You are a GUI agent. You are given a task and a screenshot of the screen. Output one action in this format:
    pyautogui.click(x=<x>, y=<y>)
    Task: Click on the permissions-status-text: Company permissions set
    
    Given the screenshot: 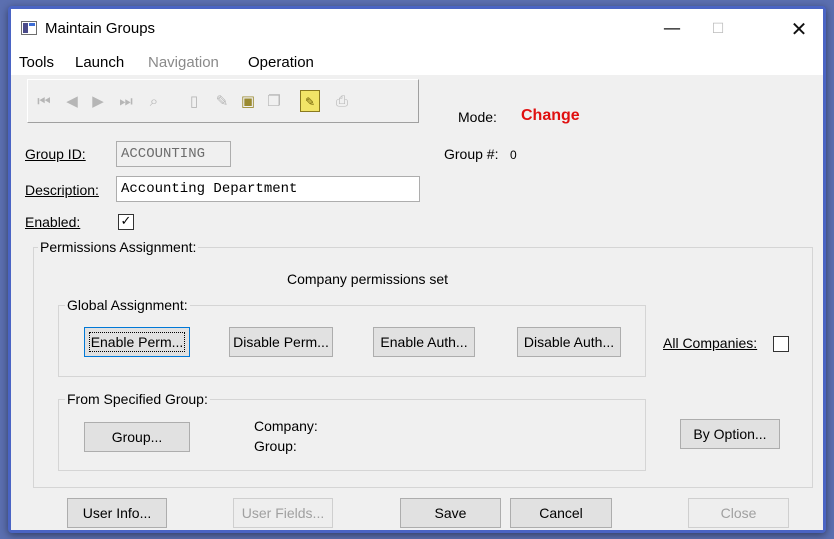 What is the action you would take?
    pyautogui.click(x=368, y=279)
    